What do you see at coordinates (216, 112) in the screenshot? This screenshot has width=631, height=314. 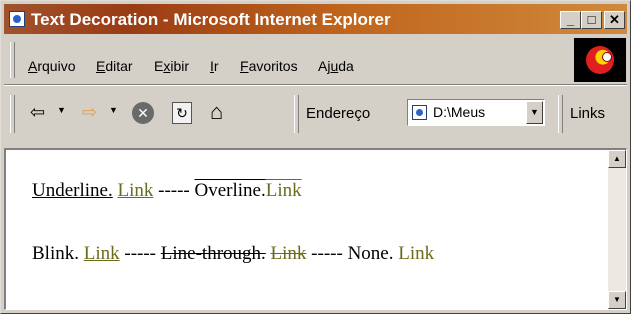 I see `home-icon: ⌂` at bounding box center [216, 112].